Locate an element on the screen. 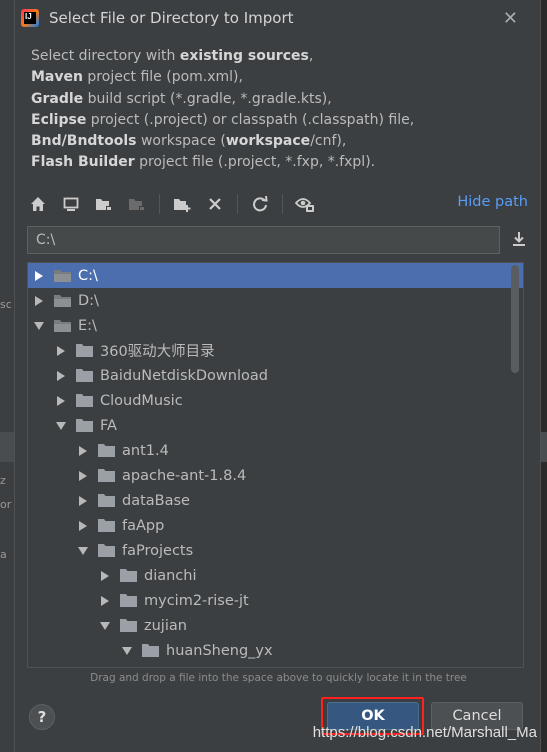  intellij-app-icon: IJ is located at coordinates (30, 18).